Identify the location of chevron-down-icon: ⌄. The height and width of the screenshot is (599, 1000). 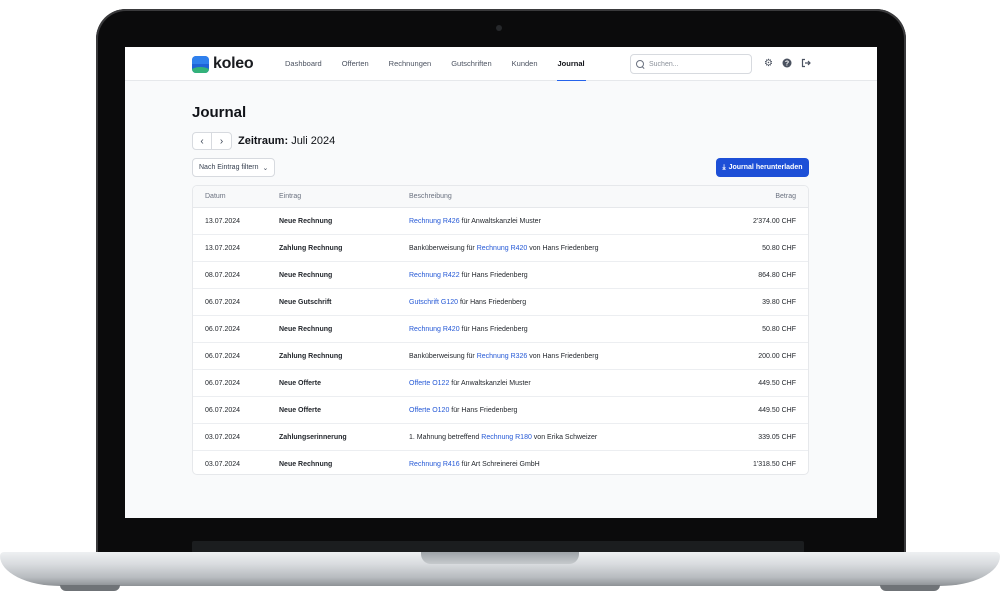
(265, 168).